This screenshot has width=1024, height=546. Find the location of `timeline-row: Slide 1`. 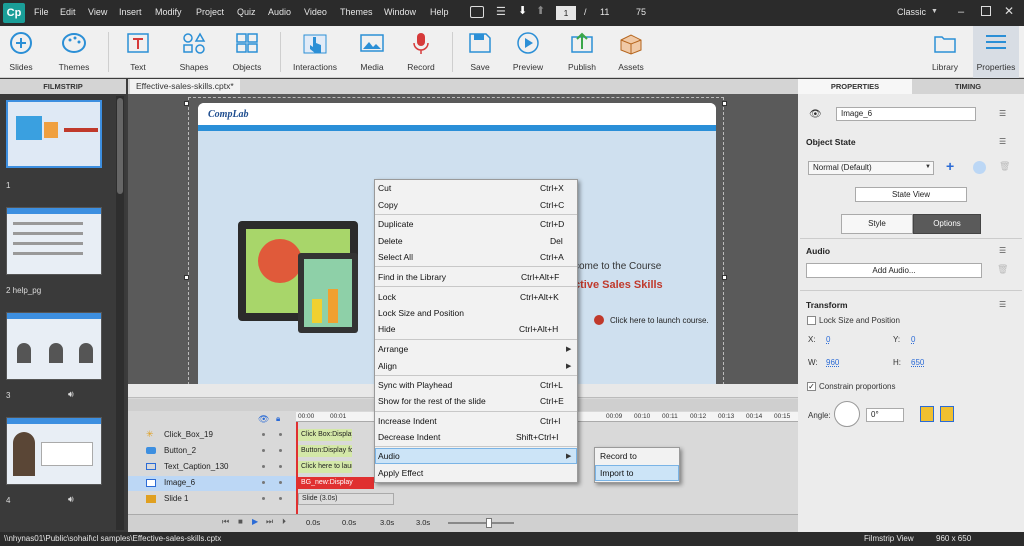

timeline-row: Slide 1 is located at coordinates (212, 499).